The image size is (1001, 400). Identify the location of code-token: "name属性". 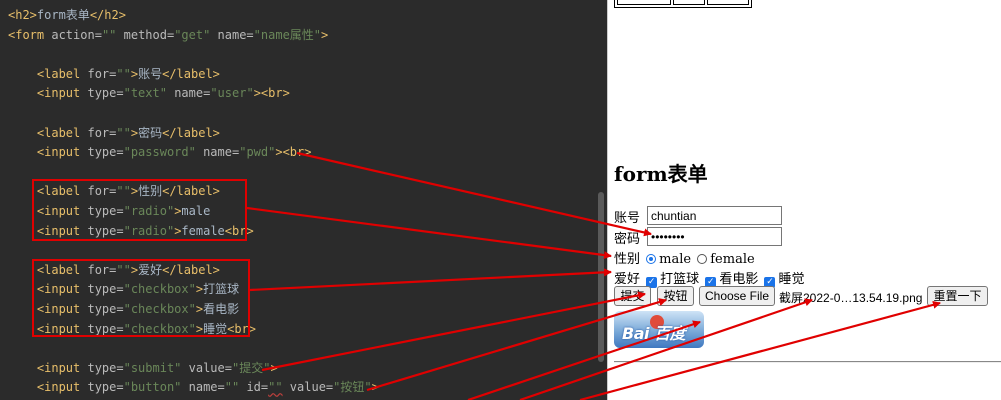
(287, 34).